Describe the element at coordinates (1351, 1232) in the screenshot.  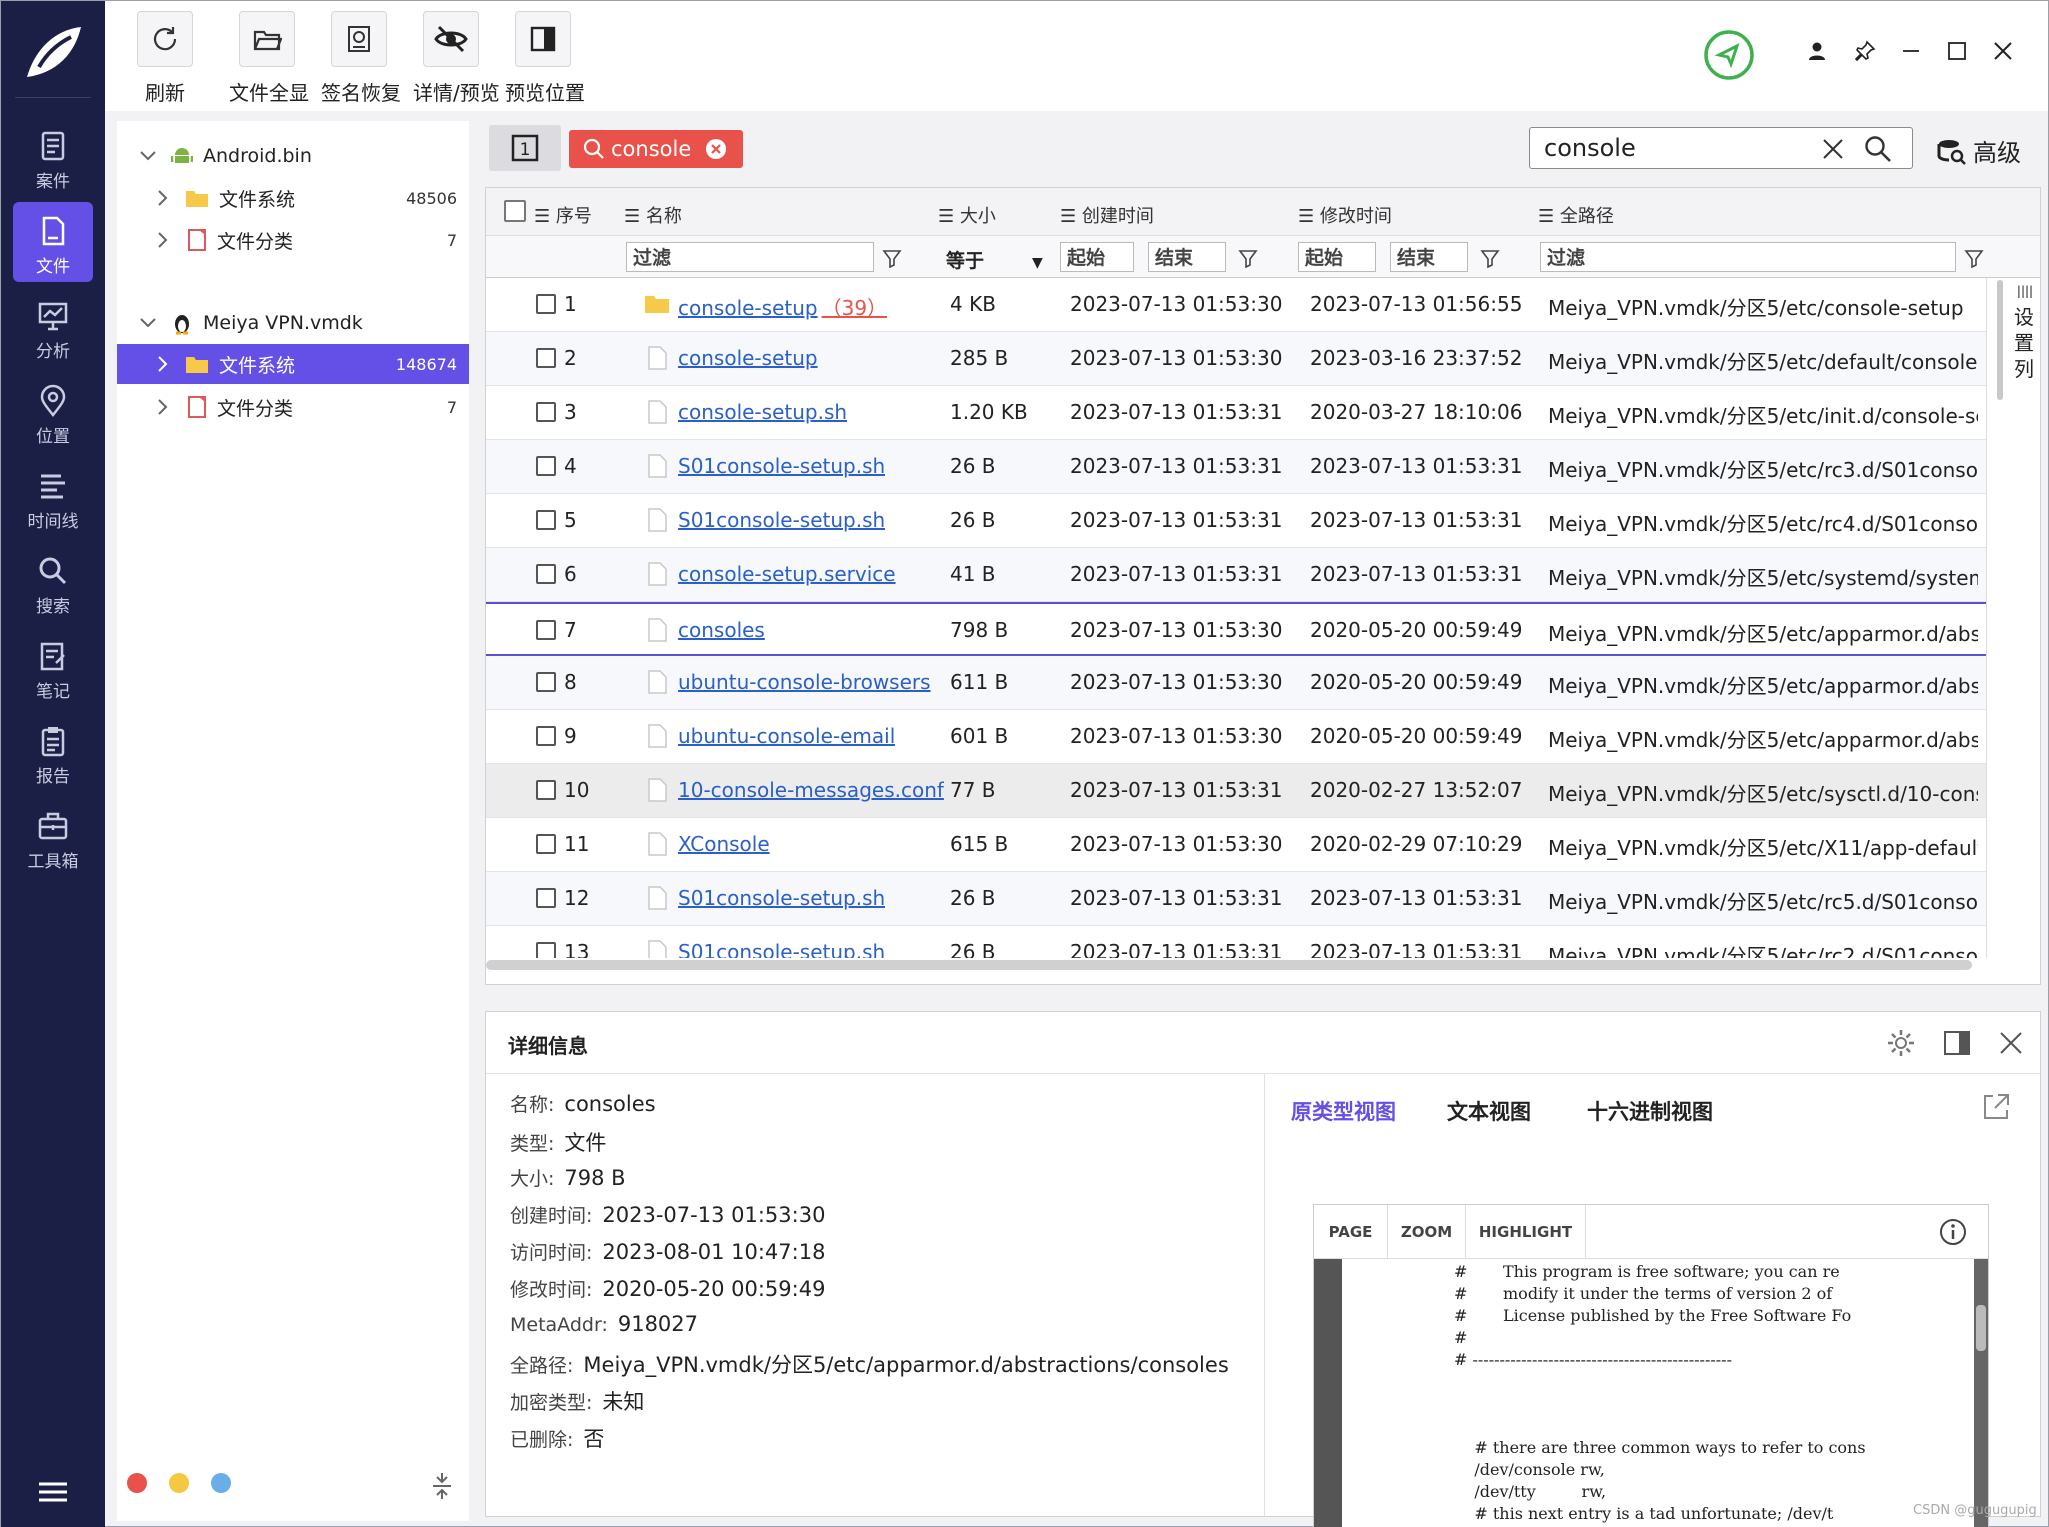
I see `page-button: PAGE` at that location.